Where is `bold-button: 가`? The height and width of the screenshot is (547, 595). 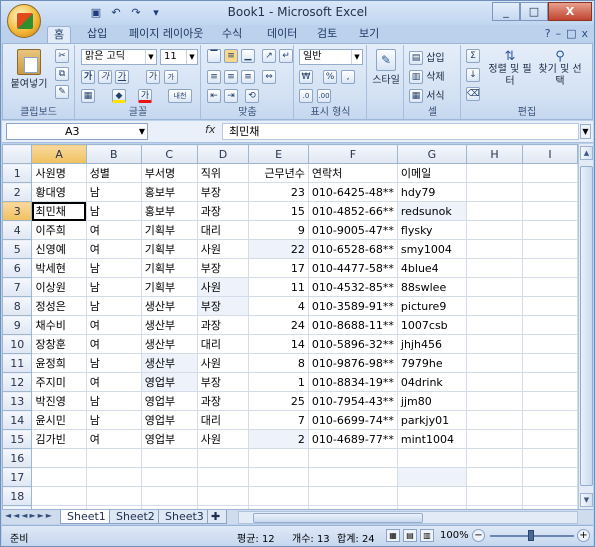 bold-button: 가 is located at coordinates (88, 77).